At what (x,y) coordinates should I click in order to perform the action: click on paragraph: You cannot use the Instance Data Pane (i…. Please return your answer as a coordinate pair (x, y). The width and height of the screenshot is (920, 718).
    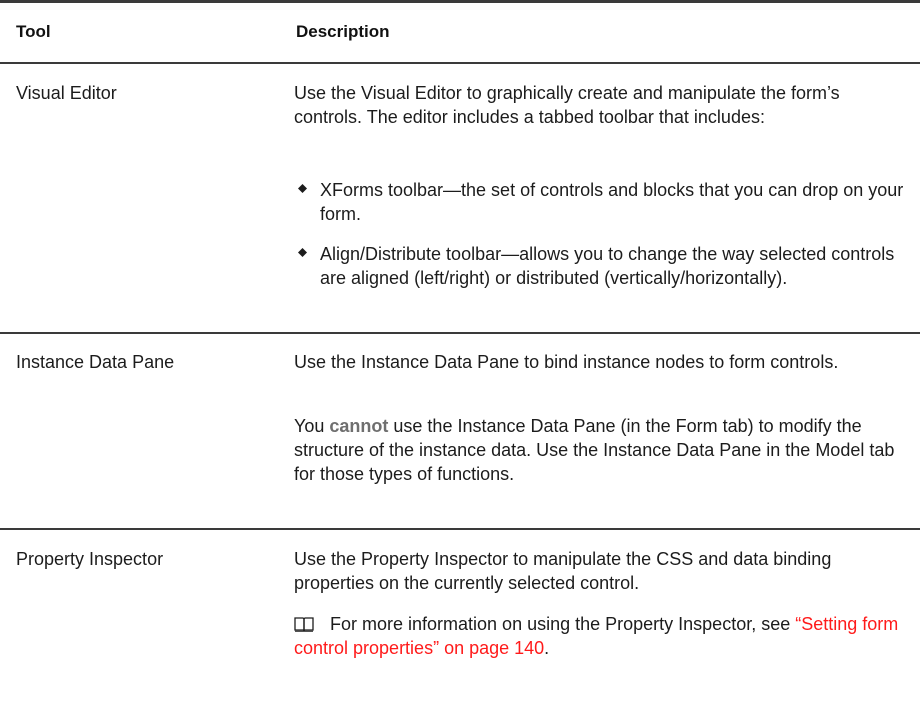
    Looking at the image, I should click on (600, 450).